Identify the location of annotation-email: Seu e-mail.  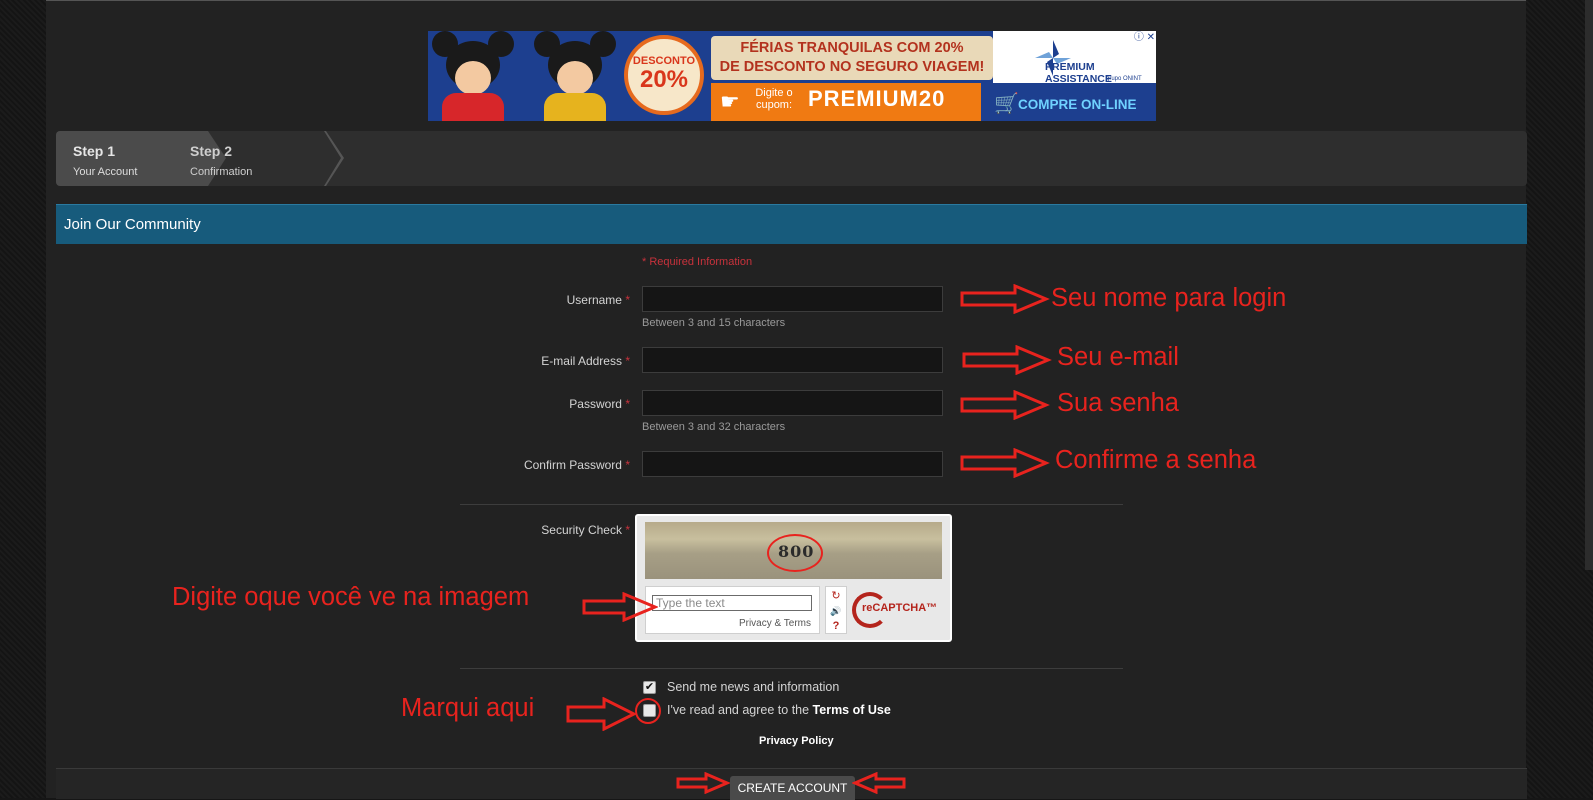
(1118, 357).